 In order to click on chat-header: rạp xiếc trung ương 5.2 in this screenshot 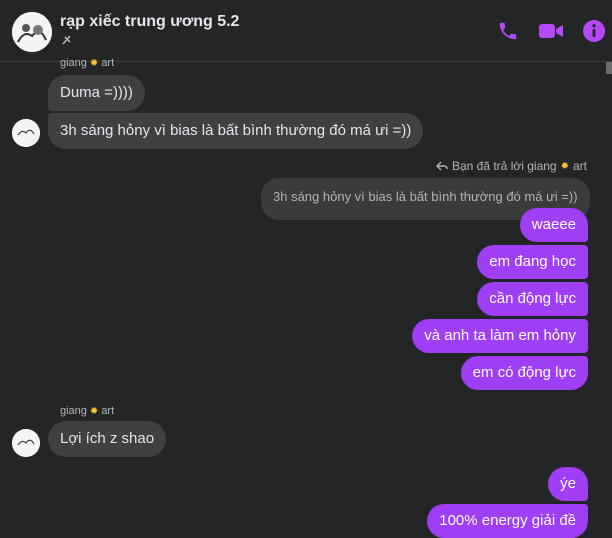, I will do `click(306, 31)`.